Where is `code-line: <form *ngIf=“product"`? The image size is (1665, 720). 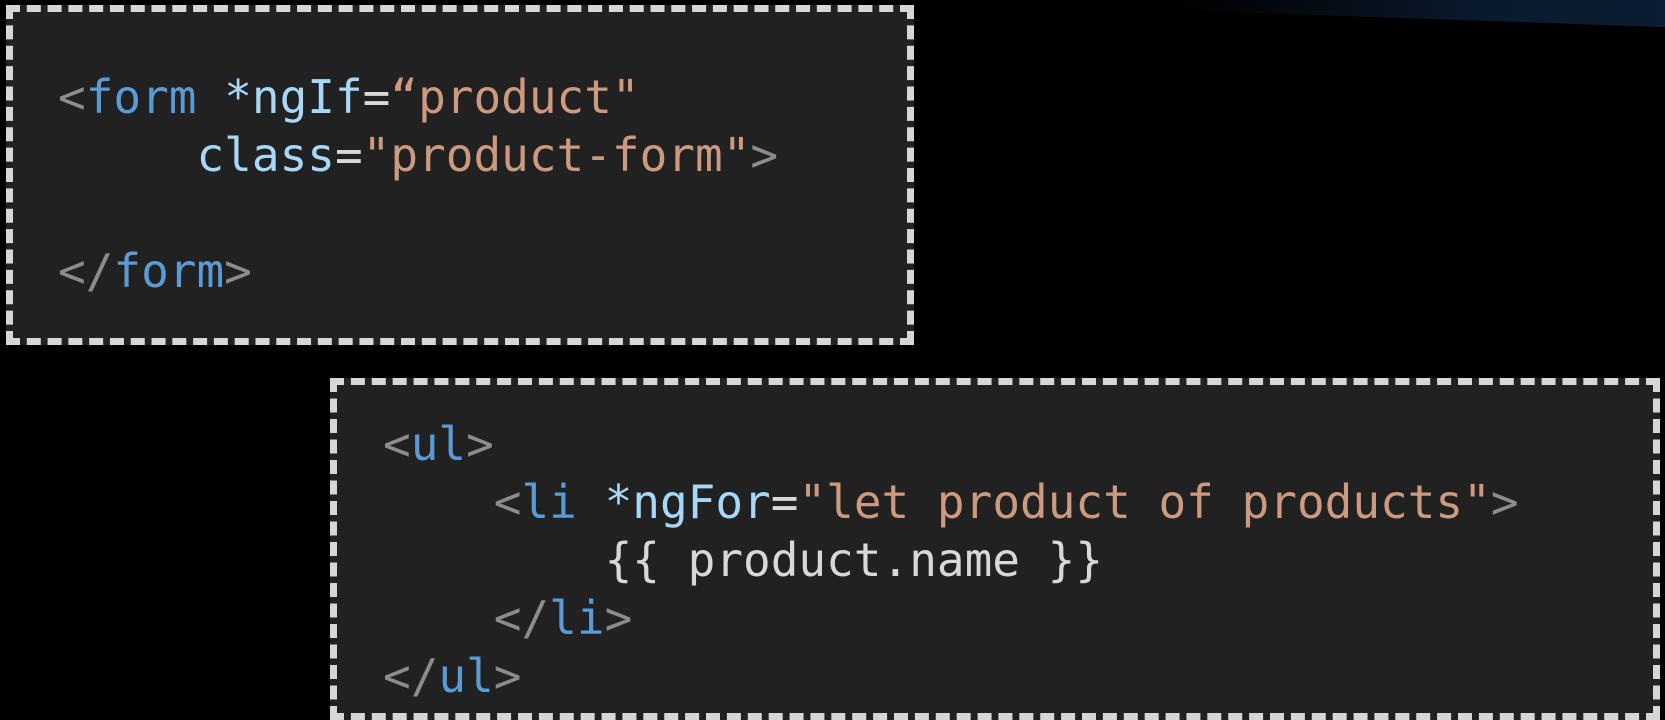 code-line: <form *ngIf=“product" is located at coordinates (482, 97).